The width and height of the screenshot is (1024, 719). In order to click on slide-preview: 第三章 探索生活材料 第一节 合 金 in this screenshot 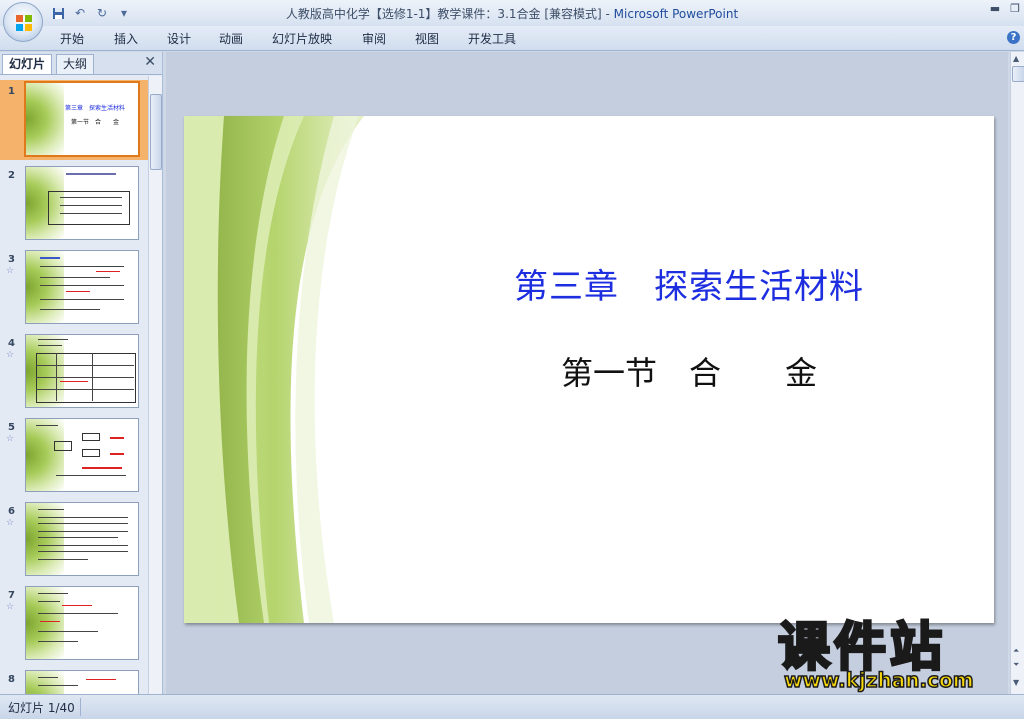, I will do `click(82, 119)`.